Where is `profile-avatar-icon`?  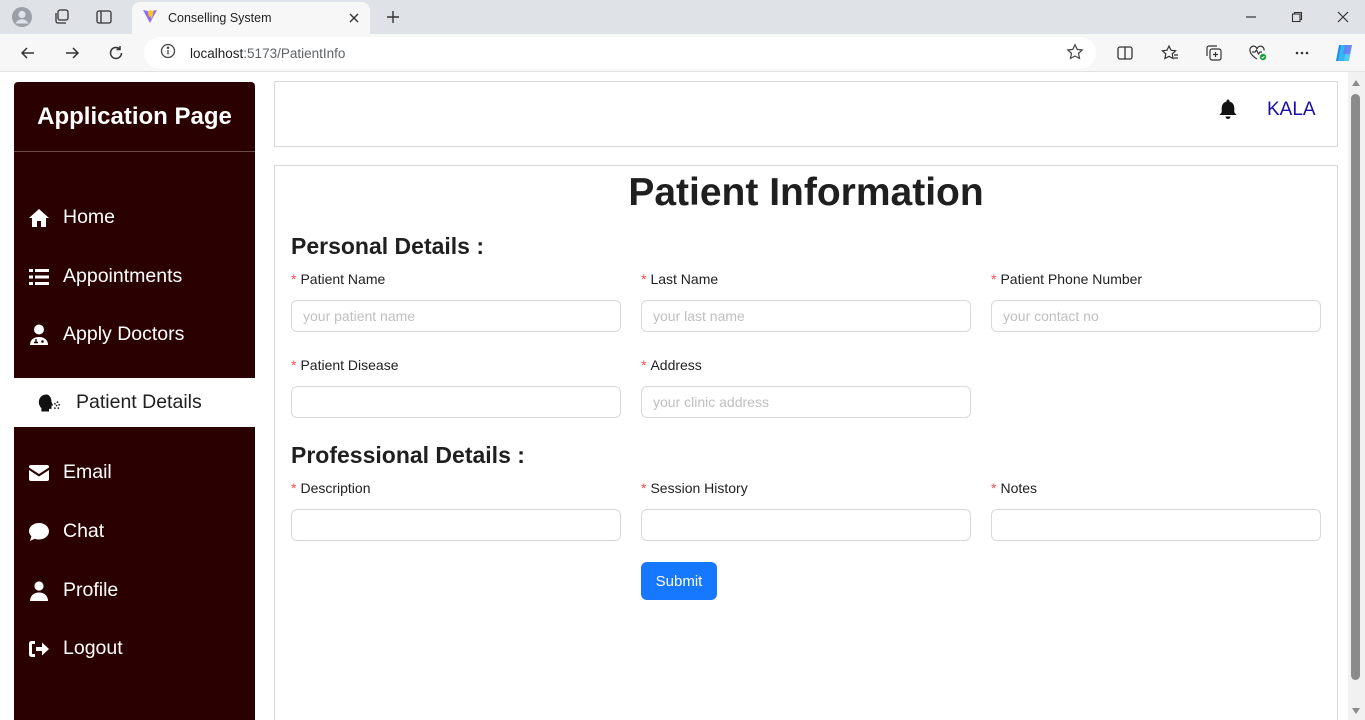
profile-avatar-icon is located at coordinates (22, 17).